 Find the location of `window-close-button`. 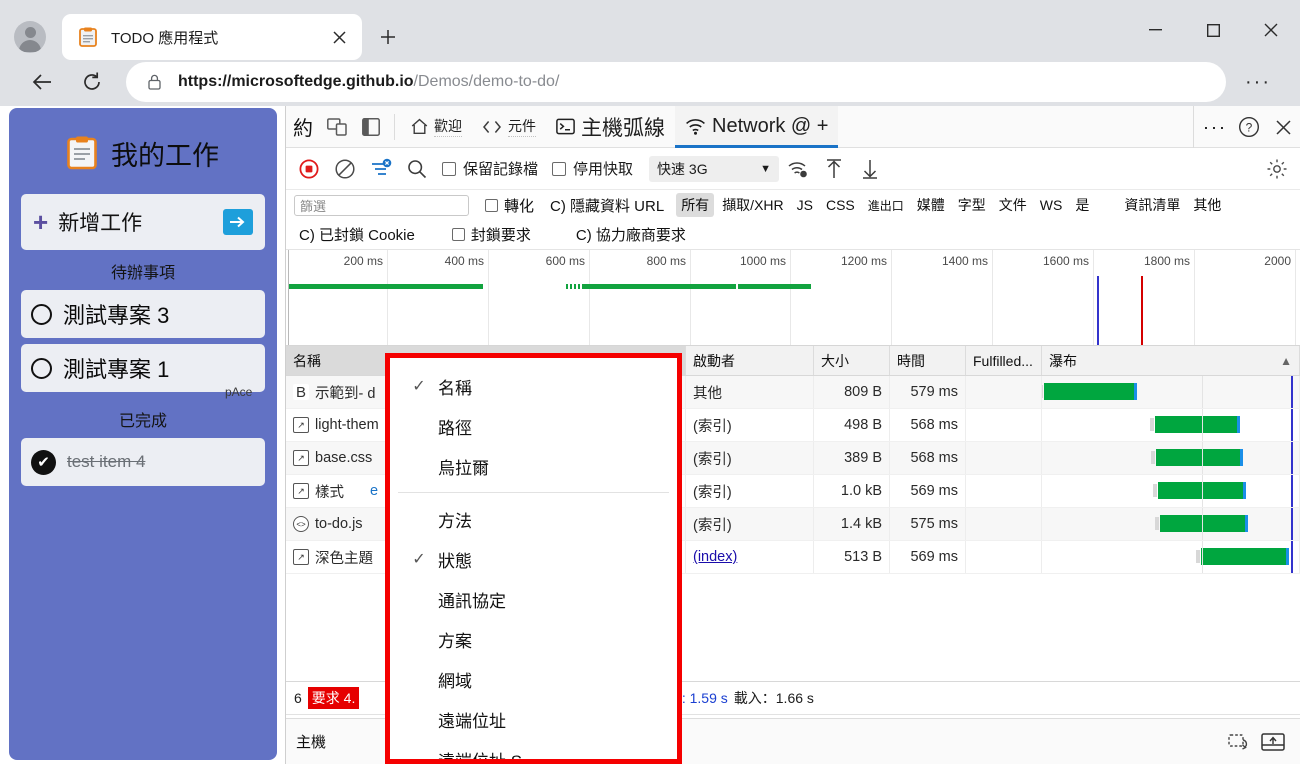

window-close-button is located at coordinates (1271, 30).